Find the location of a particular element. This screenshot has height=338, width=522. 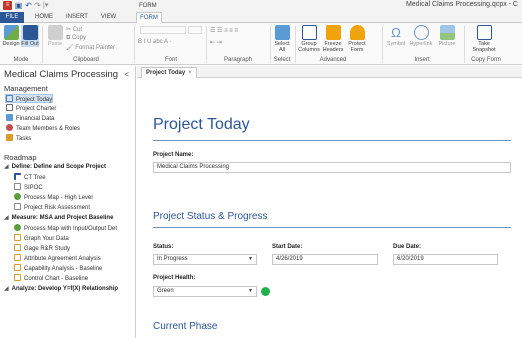

current-phase-heading: Current Phase is located at coordinates (185, 326).